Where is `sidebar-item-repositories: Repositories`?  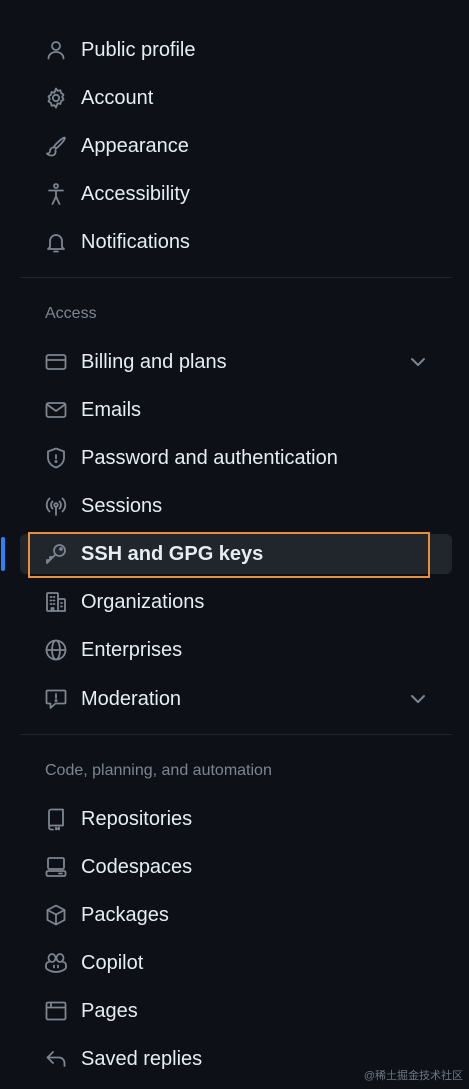 sidebar-item-repositories: Repositories is located at coordinates (236, 819).